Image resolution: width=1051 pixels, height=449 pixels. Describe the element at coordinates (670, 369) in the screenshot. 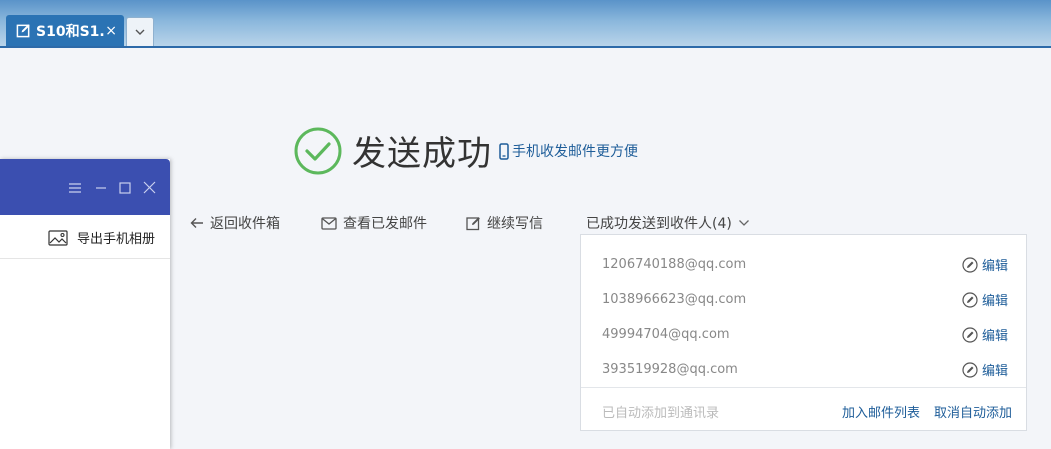

I see `recipient-email: 393519928@qq.com` at that location.